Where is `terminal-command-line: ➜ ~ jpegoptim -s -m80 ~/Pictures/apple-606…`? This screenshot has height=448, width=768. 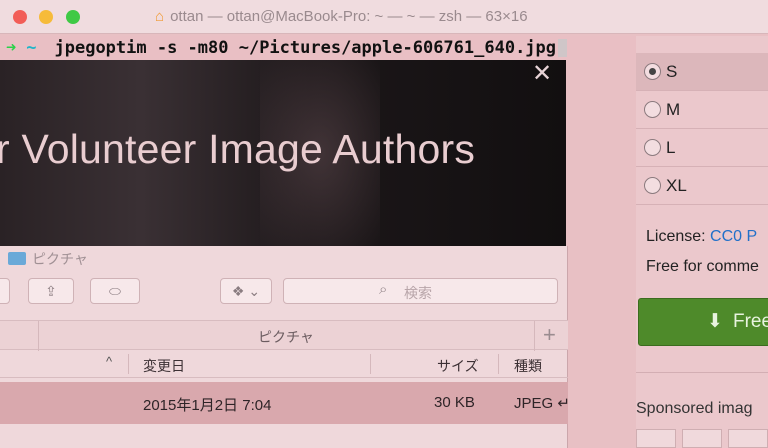 terminal-command-line: ➜ ~ jpegoptim -s -m80 ~/Pictures/apple-606… is located at coordinates (335, 48).